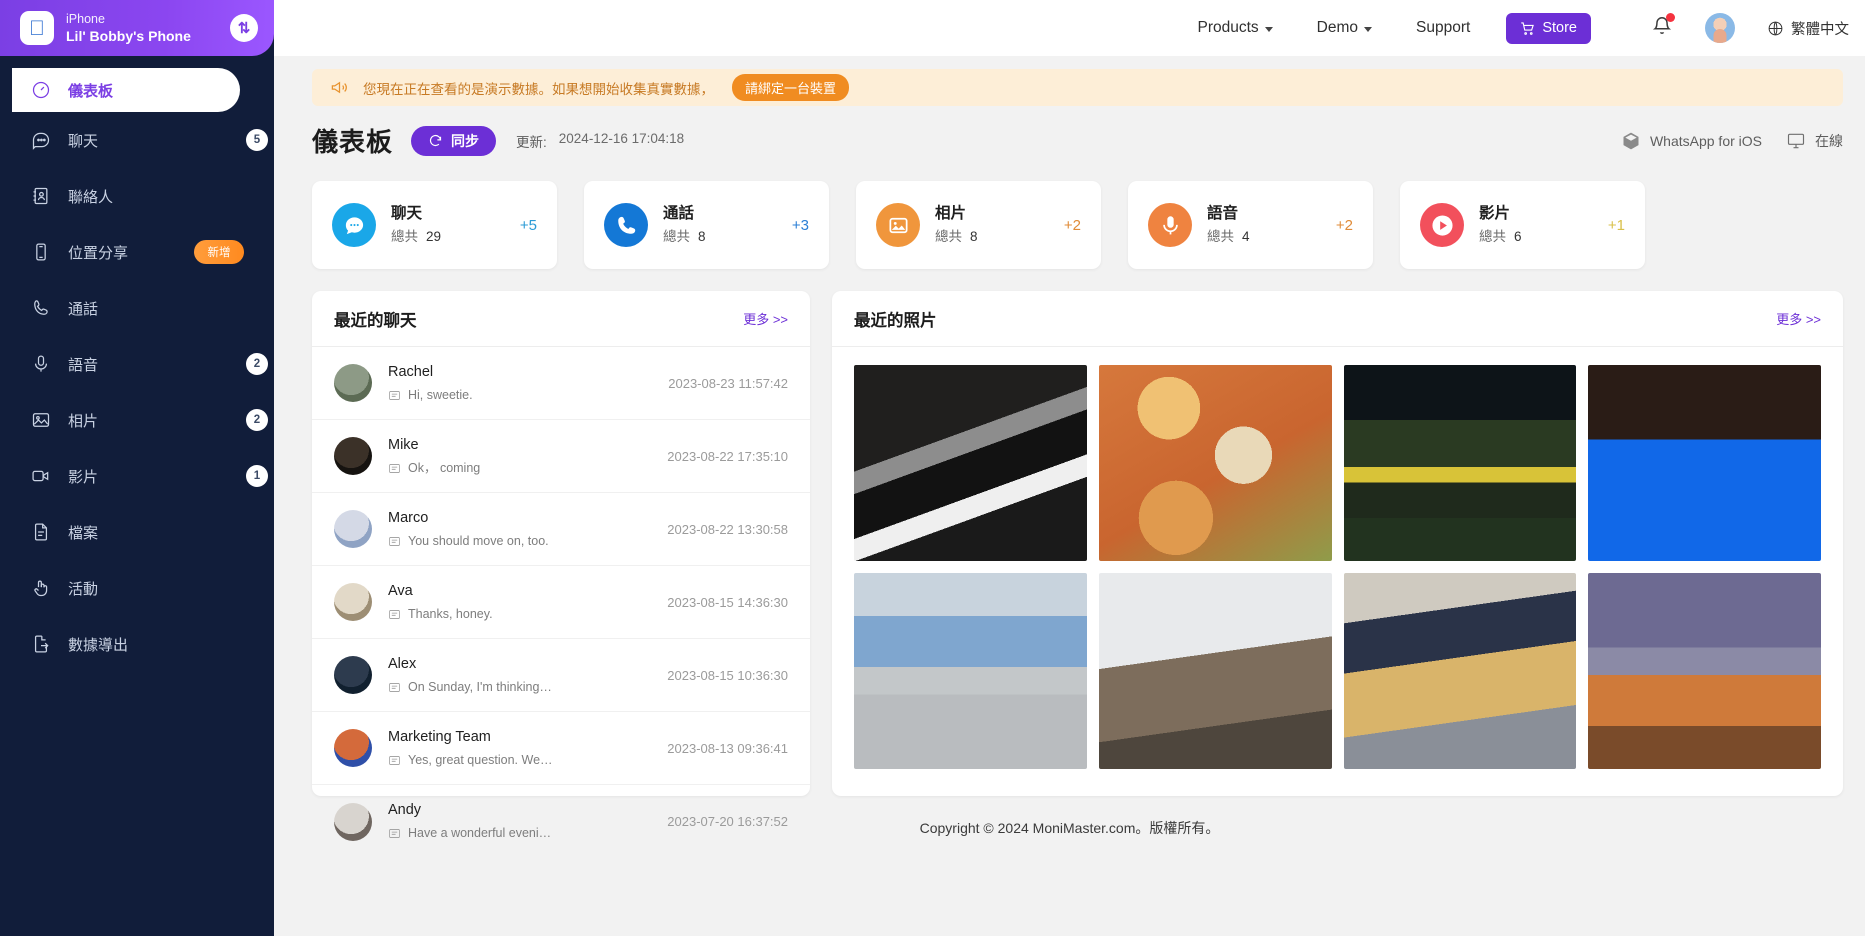 The image size is (1865, 936). What do you see at coordinates (41, 252) in the screenshot?
I see `phone-location-icon` at bounding box center [41, 252].